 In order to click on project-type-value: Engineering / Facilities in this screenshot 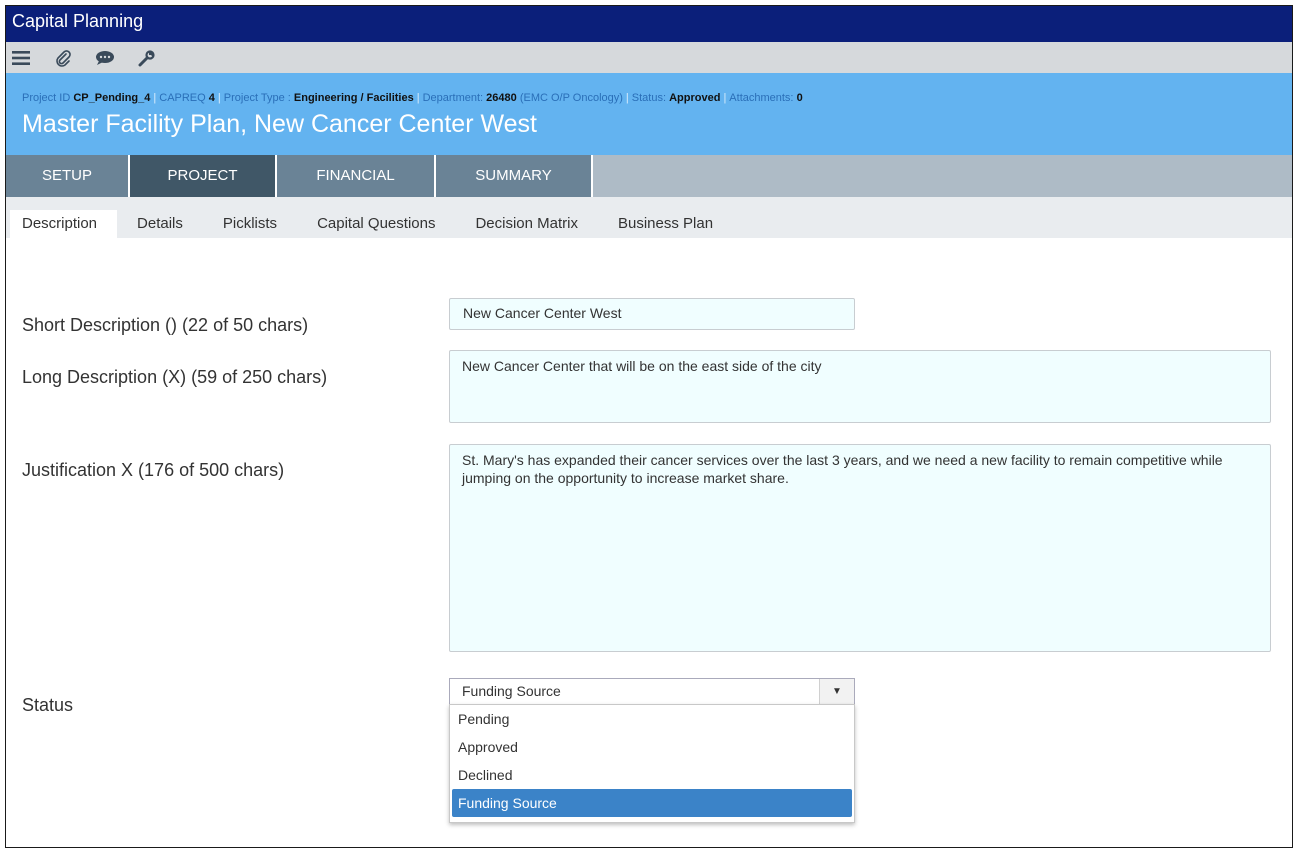, I will do `click(353, 98)`.